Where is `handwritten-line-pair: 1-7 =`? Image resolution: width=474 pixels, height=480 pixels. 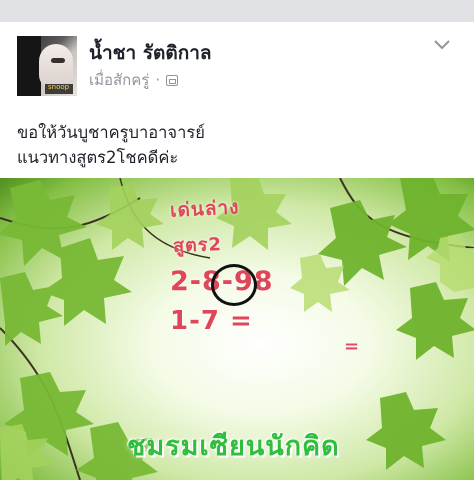 handwritten-line-pair: 1-7 = is located at coordinates (211, 321).